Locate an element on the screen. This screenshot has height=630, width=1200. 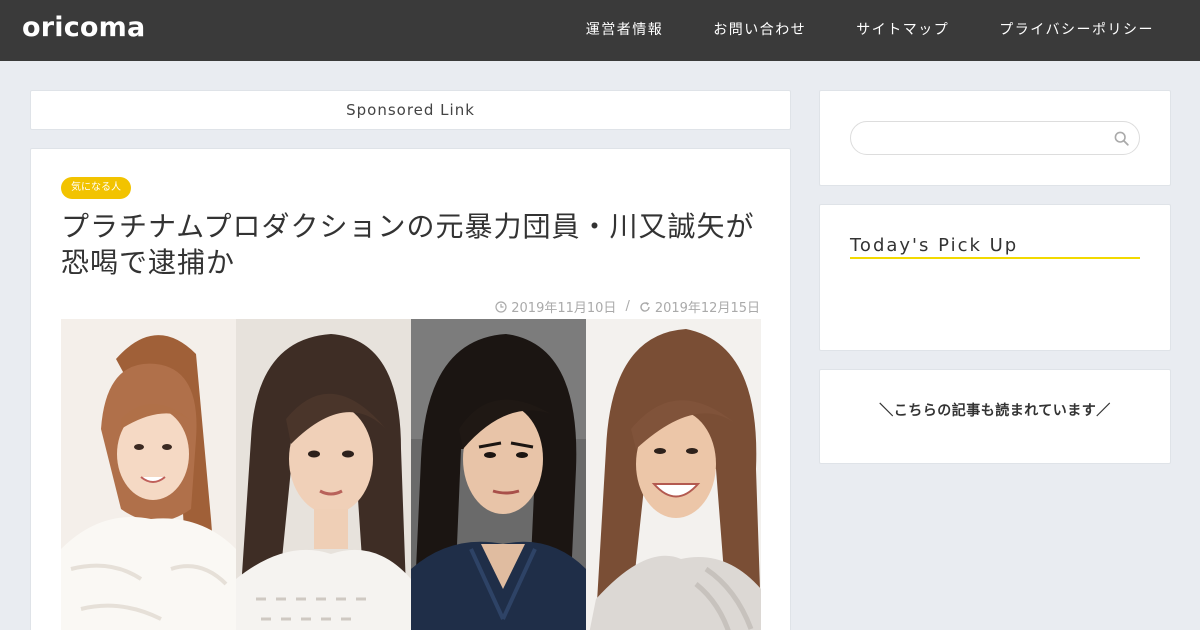
nav-item-privacy-policy: プライバシーポリシー is located at coordinates (1087, 30).